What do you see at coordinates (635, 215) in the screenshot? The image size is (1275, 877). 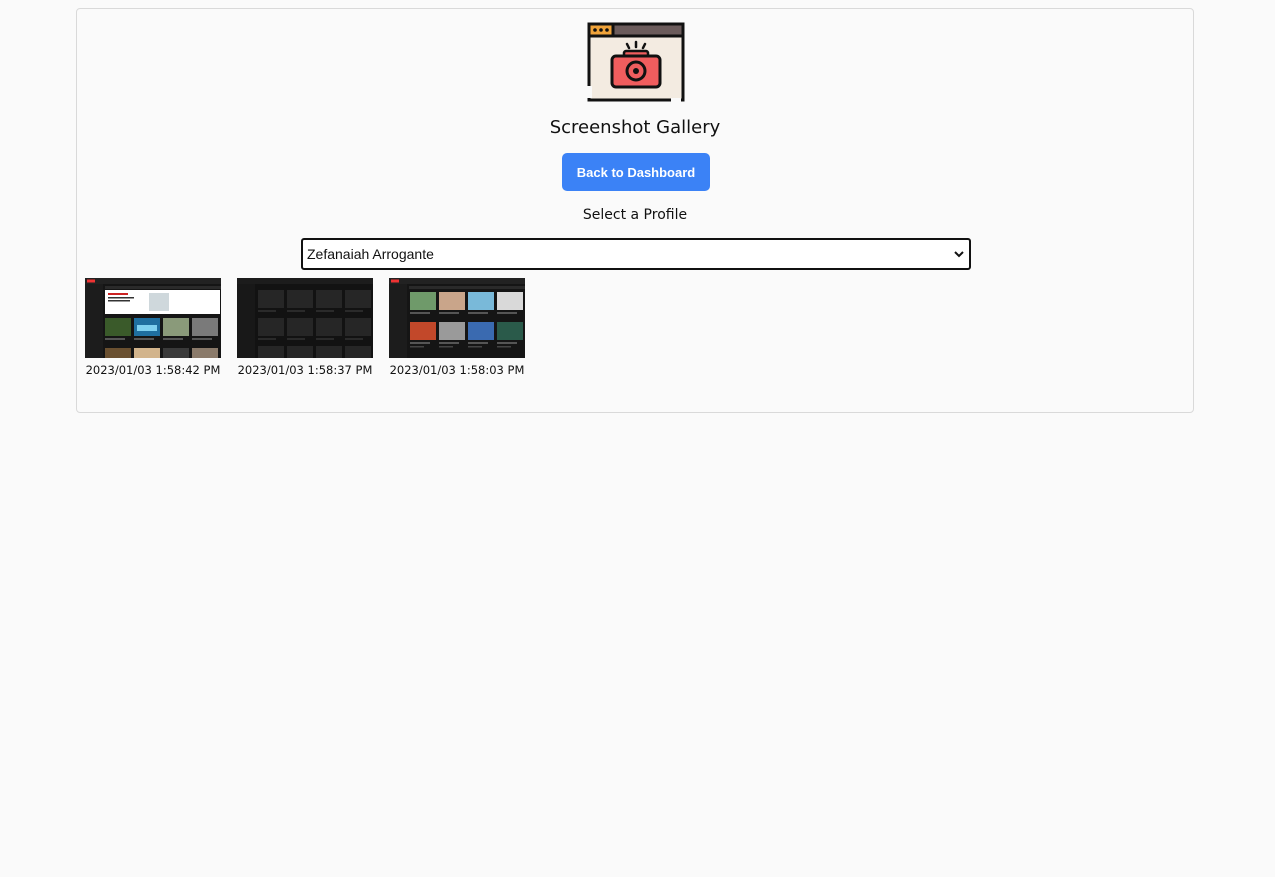 I see `profile-select-label: Select a Profile` at bounding box center [635, 215].